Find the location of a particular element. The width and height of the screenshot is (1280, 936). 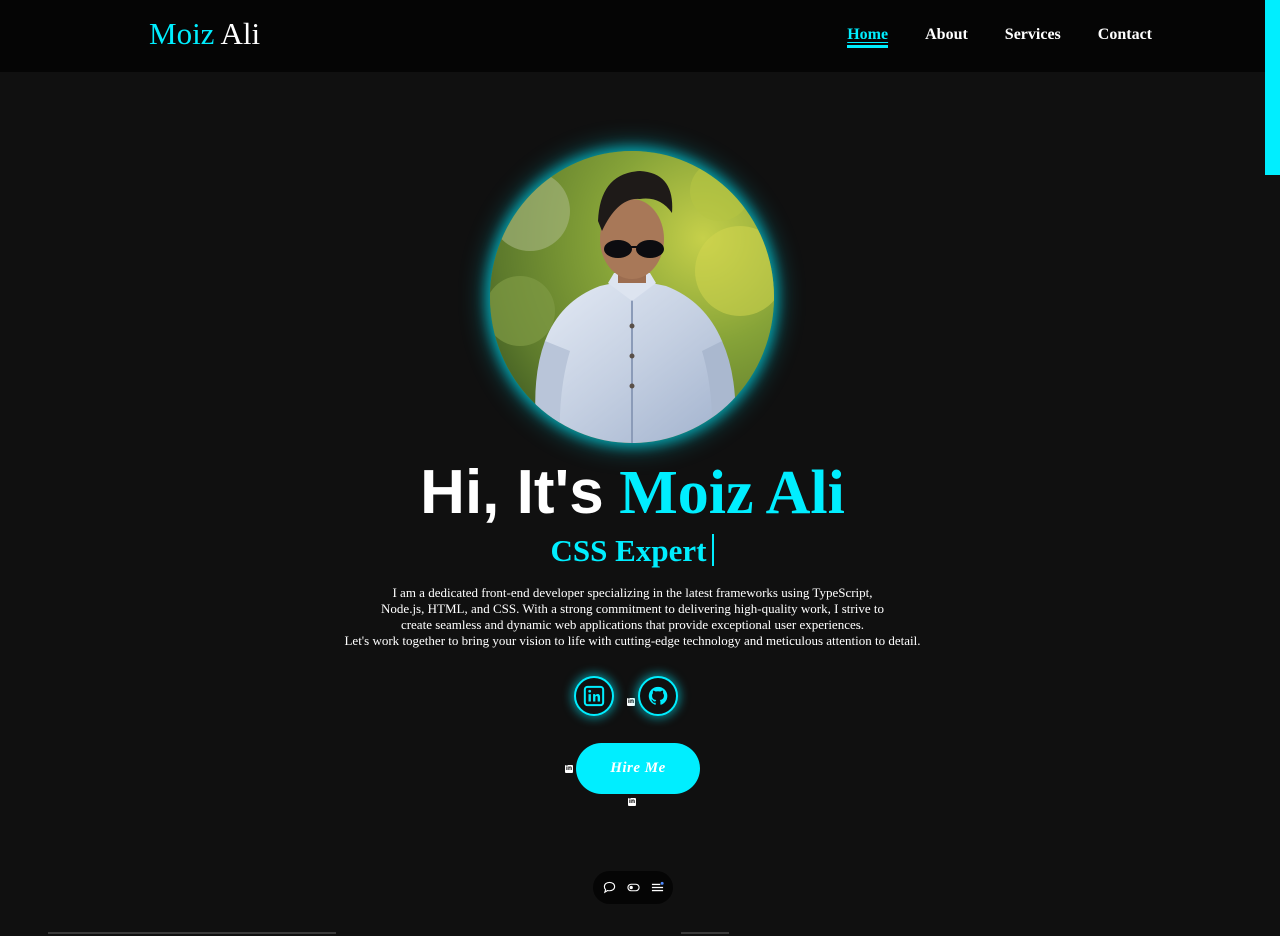

hero-role: CSS Expert is located at coordinates (632, 551).